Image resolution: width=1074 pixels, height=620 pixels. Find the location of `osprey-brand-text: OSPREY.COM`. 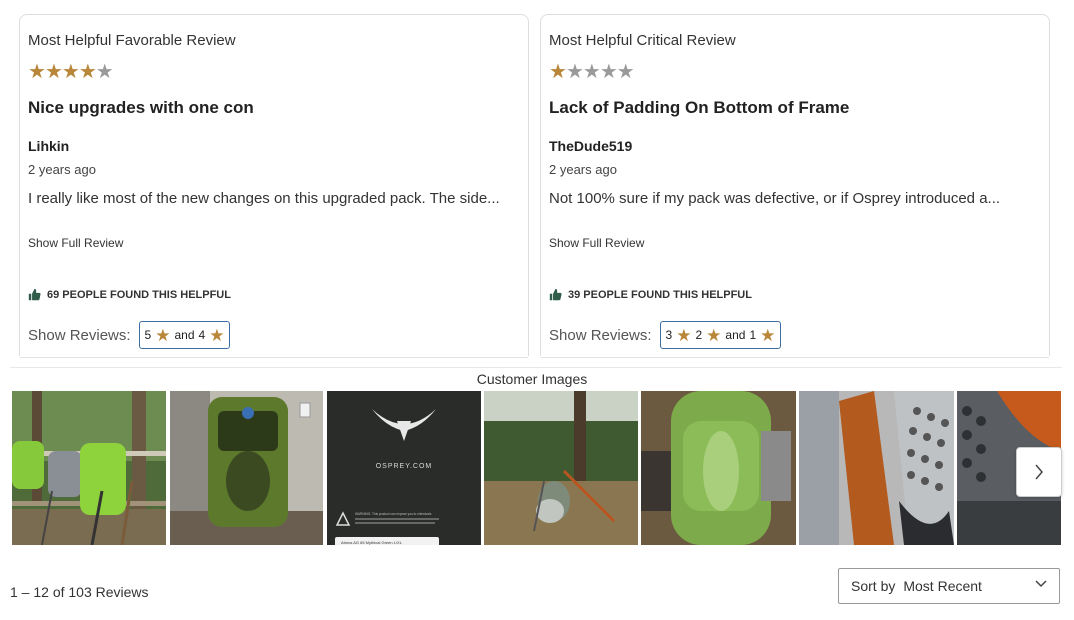

osprey-brand-text: OSPREY.COM is located at coordinates (404, 466).